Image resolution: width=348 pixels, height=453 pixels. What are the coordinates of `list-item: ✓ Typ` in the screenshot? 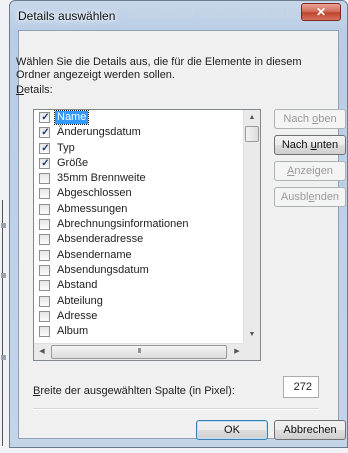 It's located at (139, 148).